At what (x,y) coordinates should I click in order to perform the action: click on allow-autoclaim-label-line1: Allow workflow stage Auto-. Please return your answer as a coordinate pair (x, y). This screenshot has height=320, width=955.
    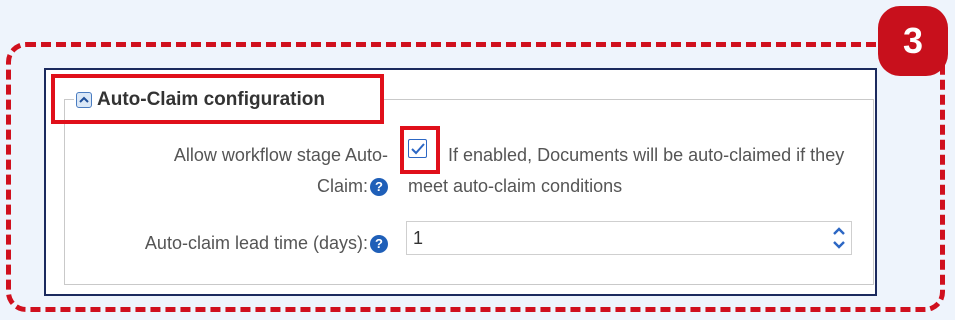
    Looking at the image, I should click on (280, 155).